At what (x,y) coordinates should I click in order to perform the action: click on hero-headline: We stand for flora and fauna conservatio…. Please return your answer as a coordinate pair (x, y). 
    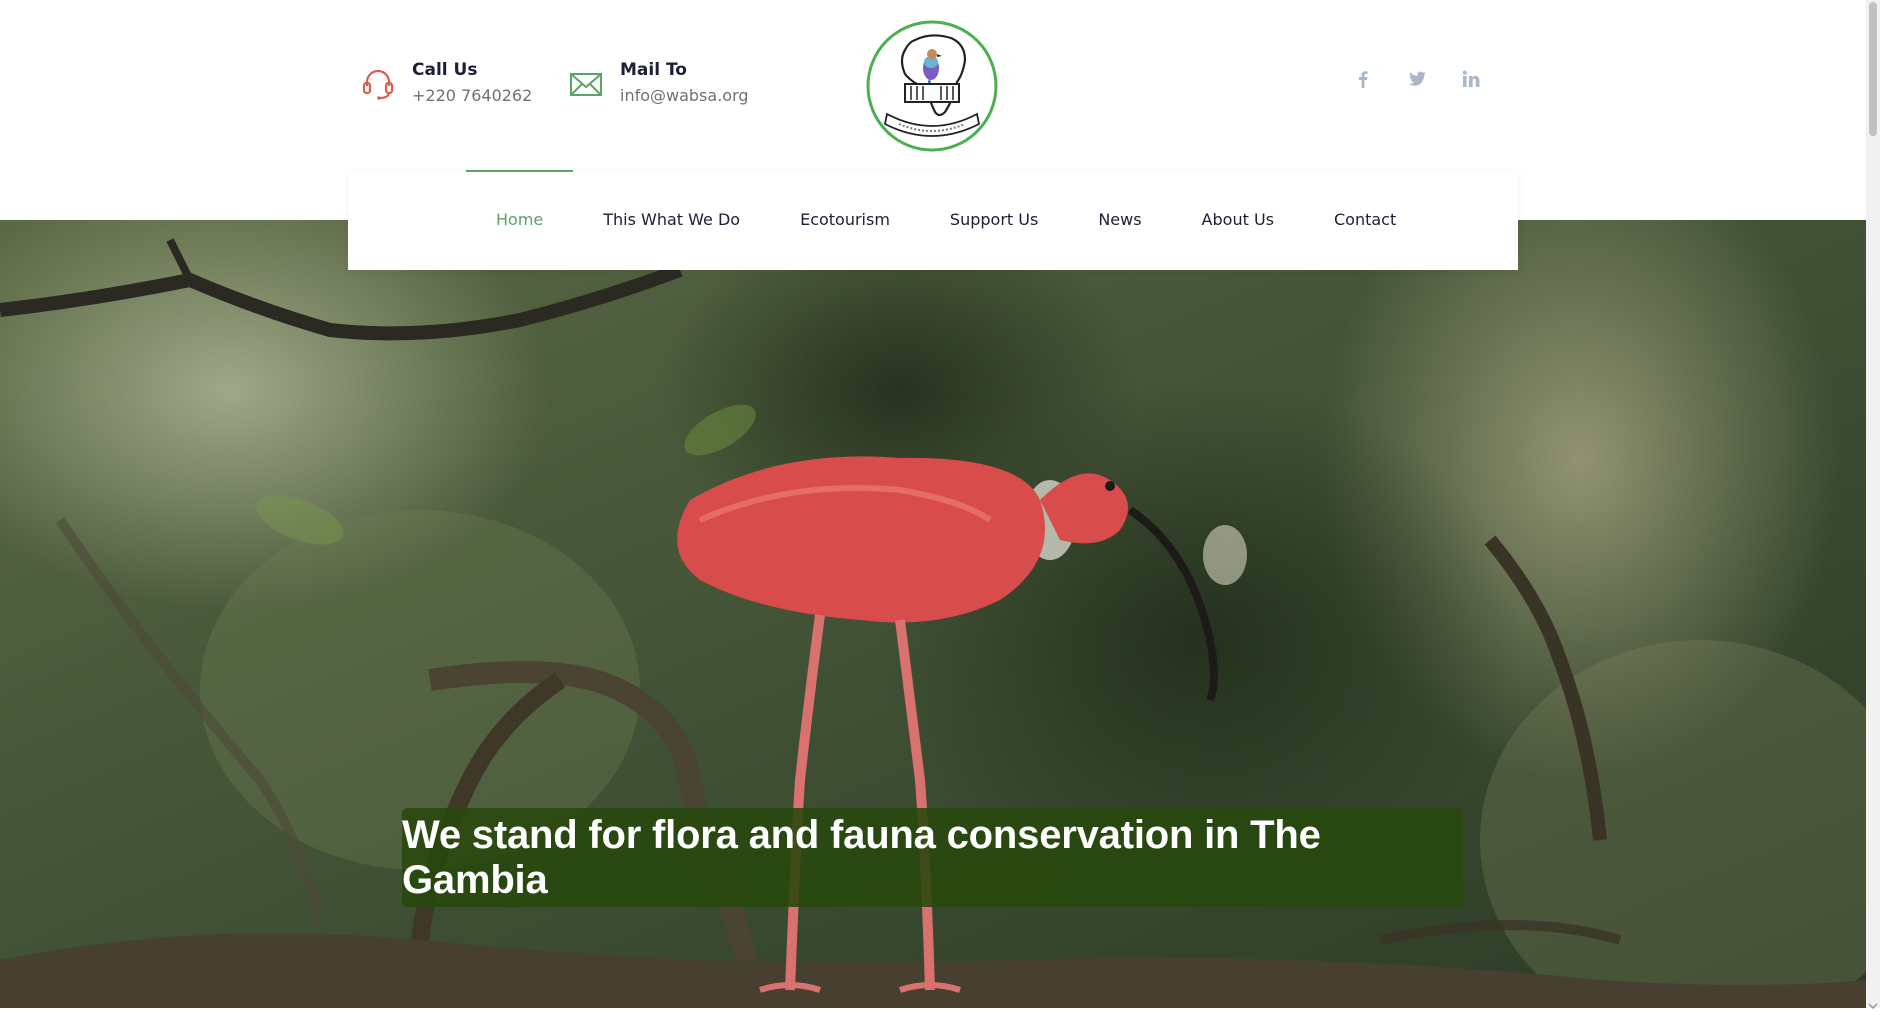
    Looking at the image, I should click on (861, 857).